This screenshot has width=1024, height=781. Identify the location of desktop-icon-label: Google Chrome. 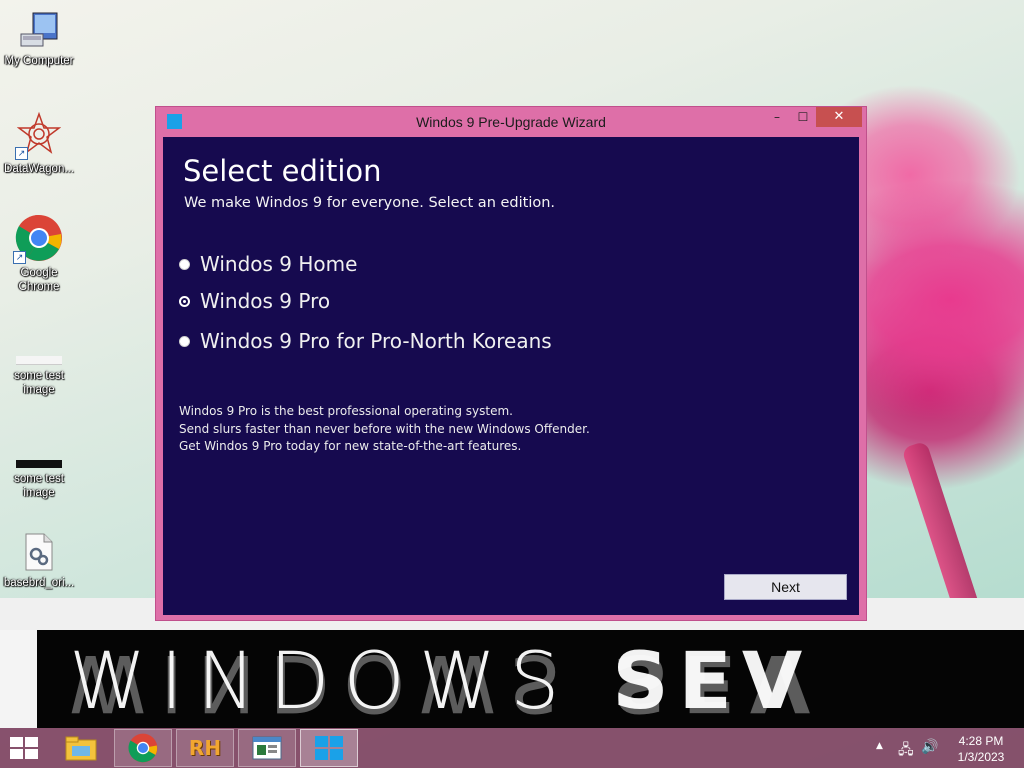
(39, 280).